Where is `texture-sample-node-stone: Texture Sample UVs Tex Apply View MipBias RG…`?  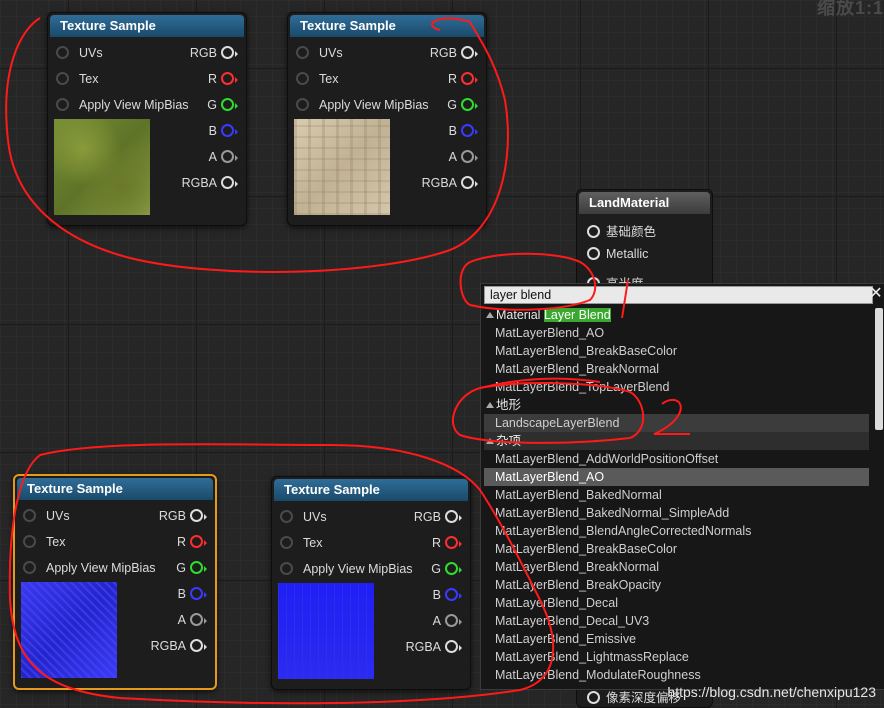
texture-sample-node-stone: Texture Sample UVs Tex Apply View MipBias RG… is located at coordinates (387, 119).